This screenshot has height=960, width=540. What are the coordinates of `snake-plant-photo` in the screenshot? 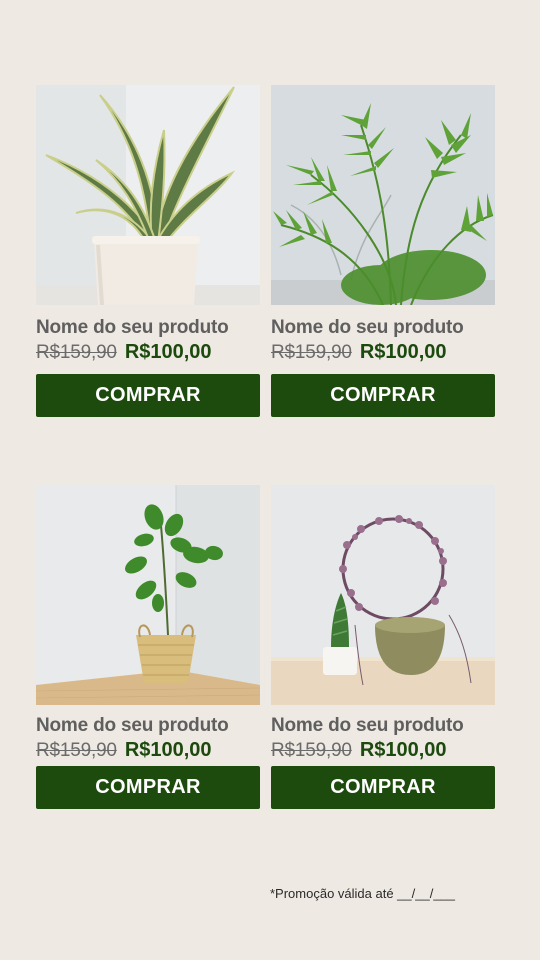 It's located at (148, 195).